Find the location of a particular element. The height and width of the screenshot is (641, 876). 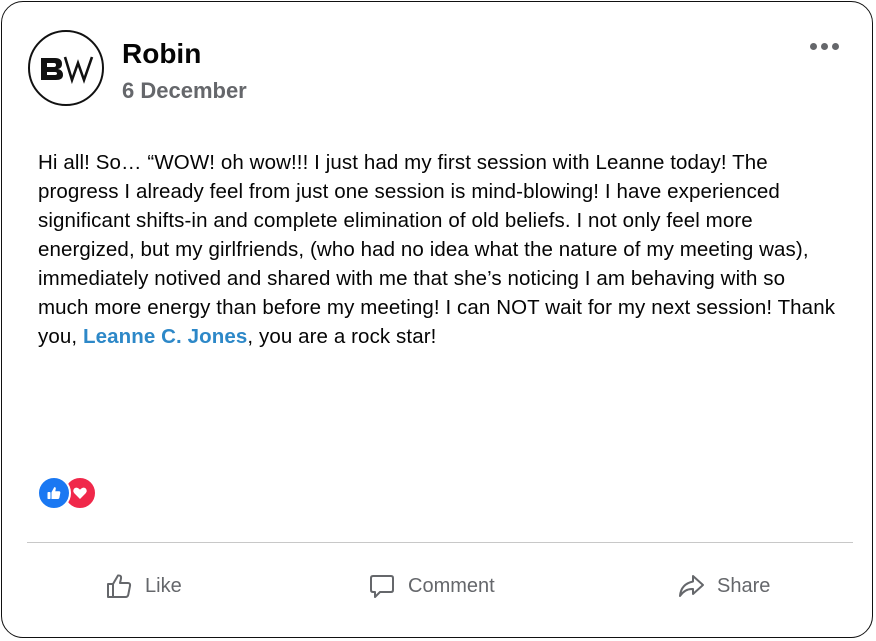

reactions-summary is located at coordinates (68, 493).